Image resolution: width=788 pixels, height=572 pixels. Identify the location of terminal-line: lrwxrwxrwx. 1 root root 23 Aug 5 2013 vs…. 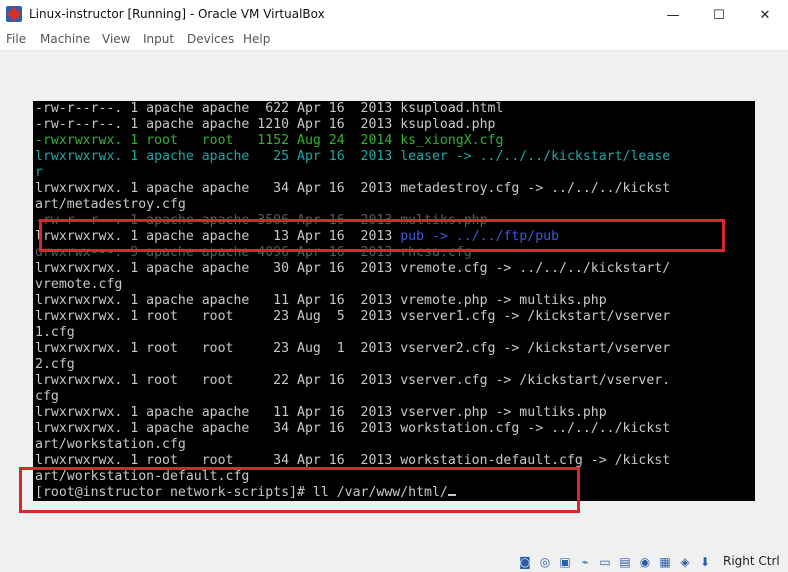
(353, 316).